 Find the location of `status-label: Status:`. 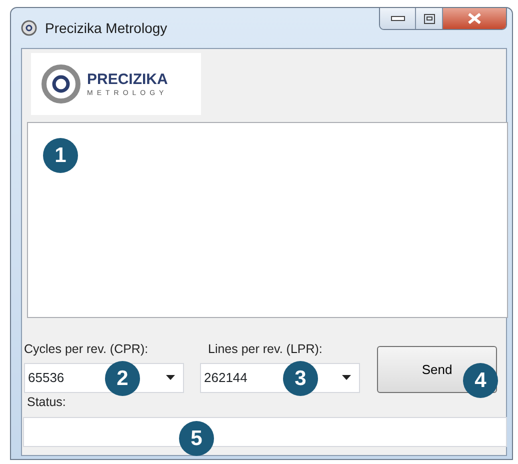

status-label: Status: is located at coordinates (47, 402).